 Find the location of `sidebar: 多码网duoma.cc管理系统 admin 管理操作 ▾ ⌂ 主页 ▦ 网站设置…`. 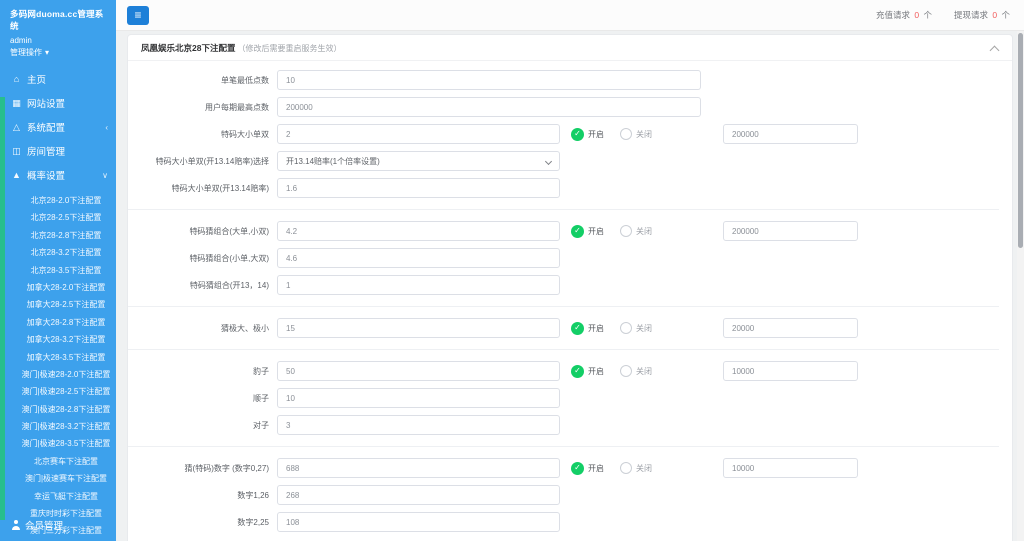

sidebar: 多码网duoma.cc管理系统 admin 管理操作 ▾ ⌂ 主页 ▦ 网站设置… is located at coordinates (58, 270).